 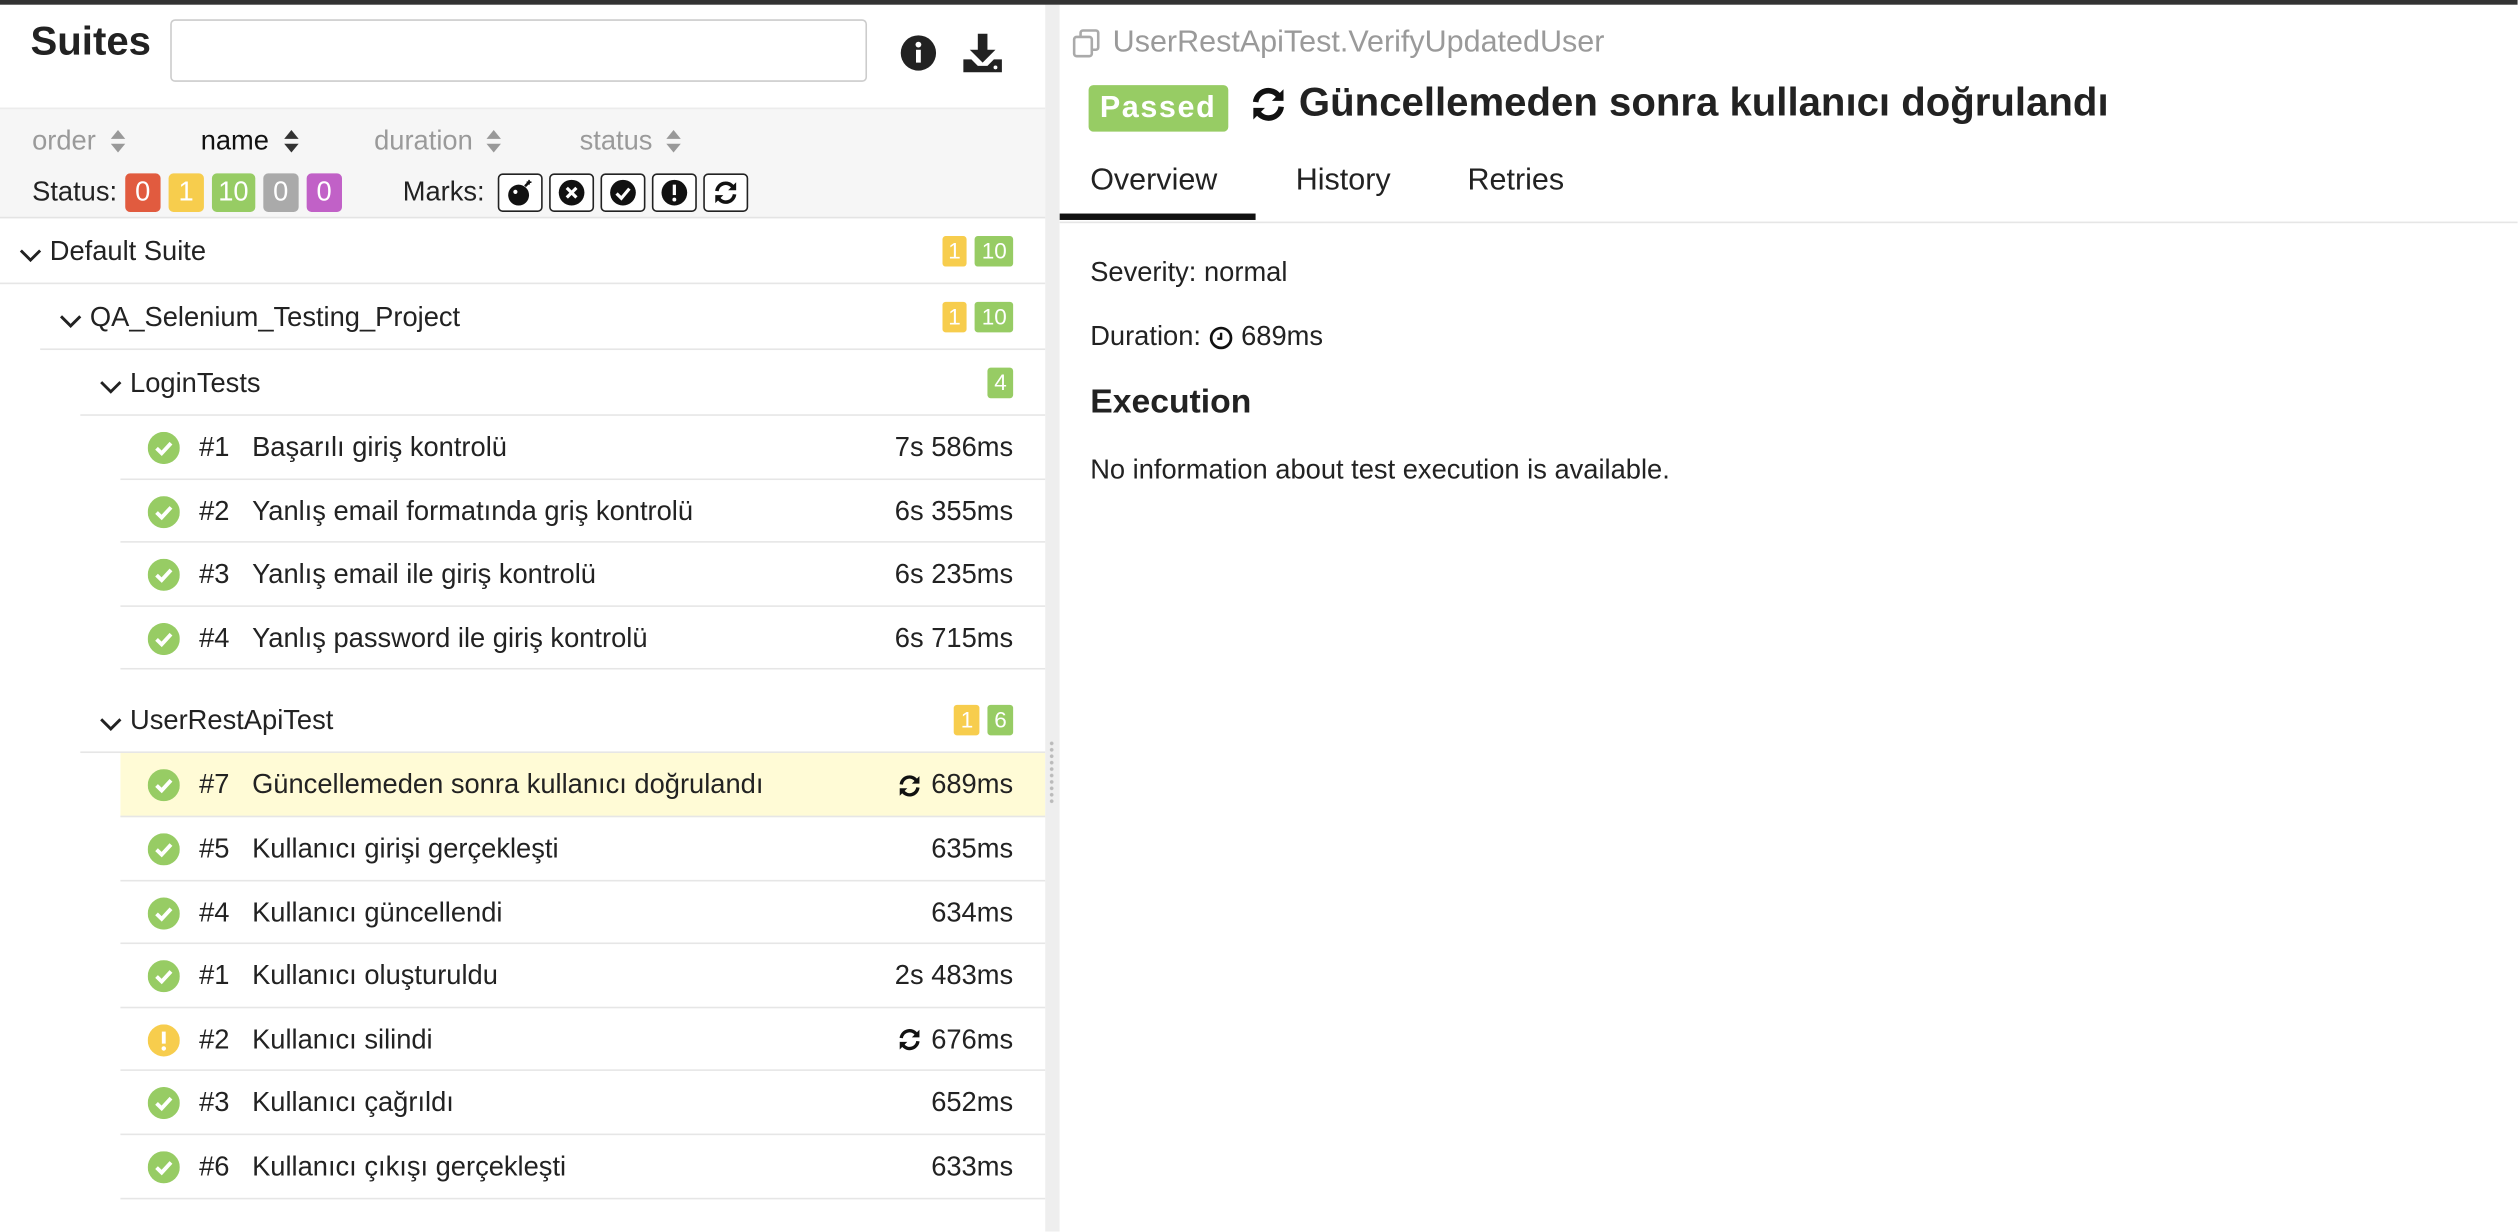 I want to click on group-name: QA_Selenium_Testing_Project, so click(x=275, y=317).